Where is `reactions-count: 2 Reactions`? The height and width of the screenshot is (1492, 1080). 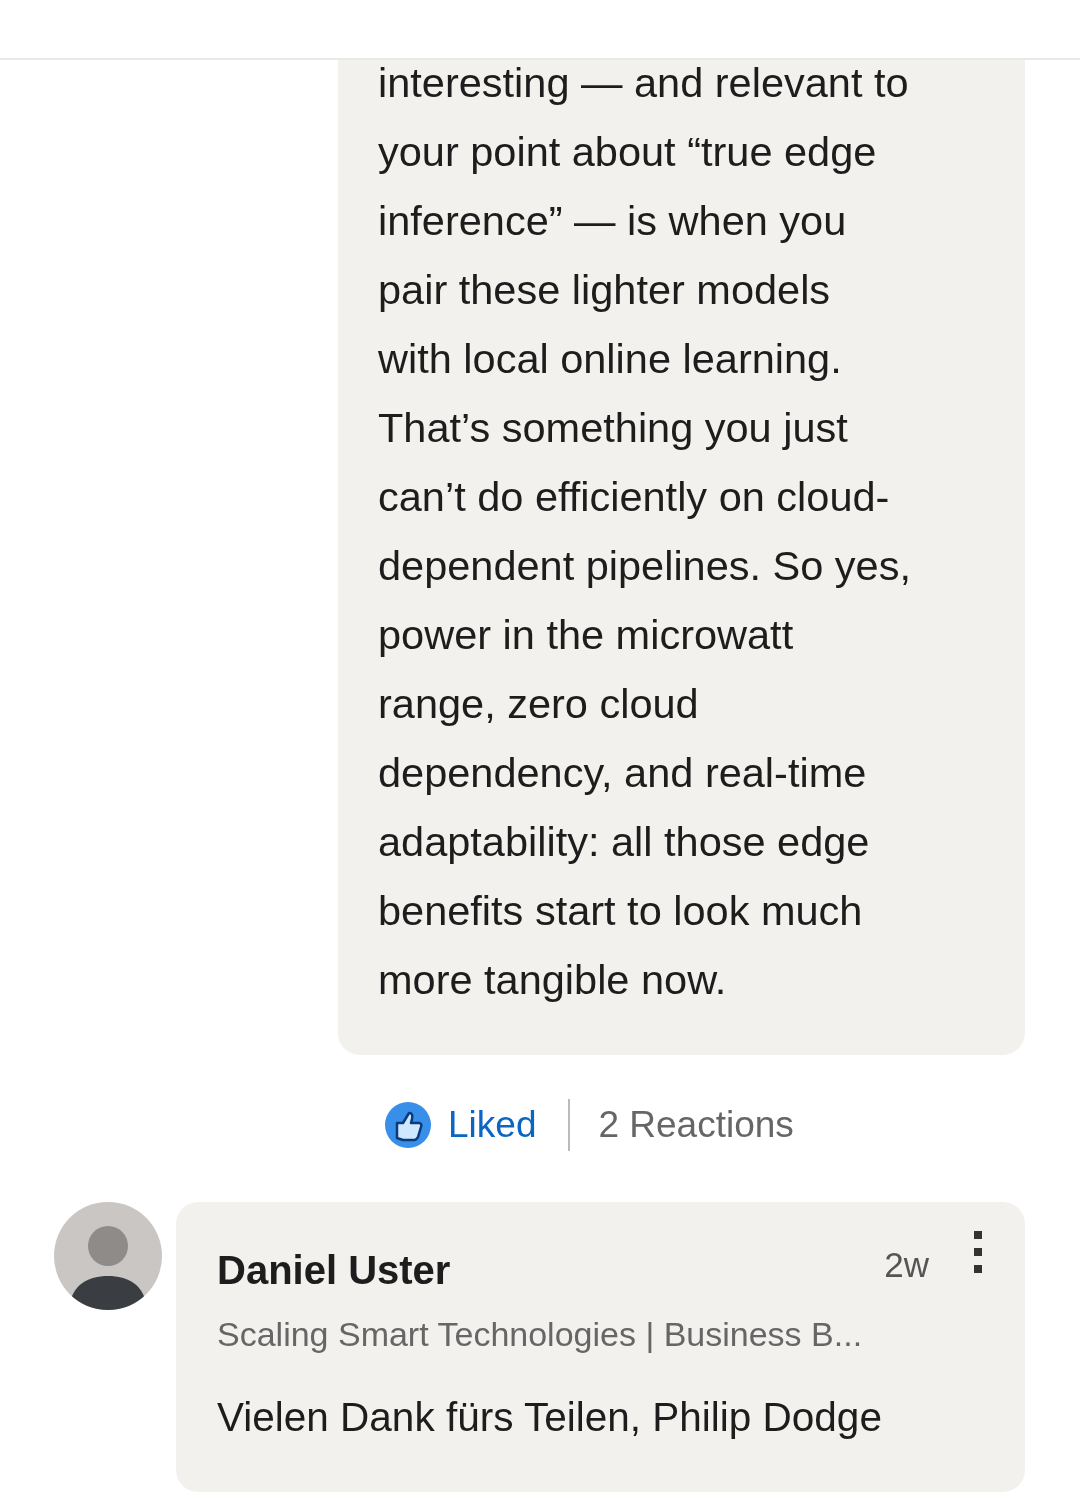 reactions-count: 2 Reactions is located at coordinates (696, 1125).